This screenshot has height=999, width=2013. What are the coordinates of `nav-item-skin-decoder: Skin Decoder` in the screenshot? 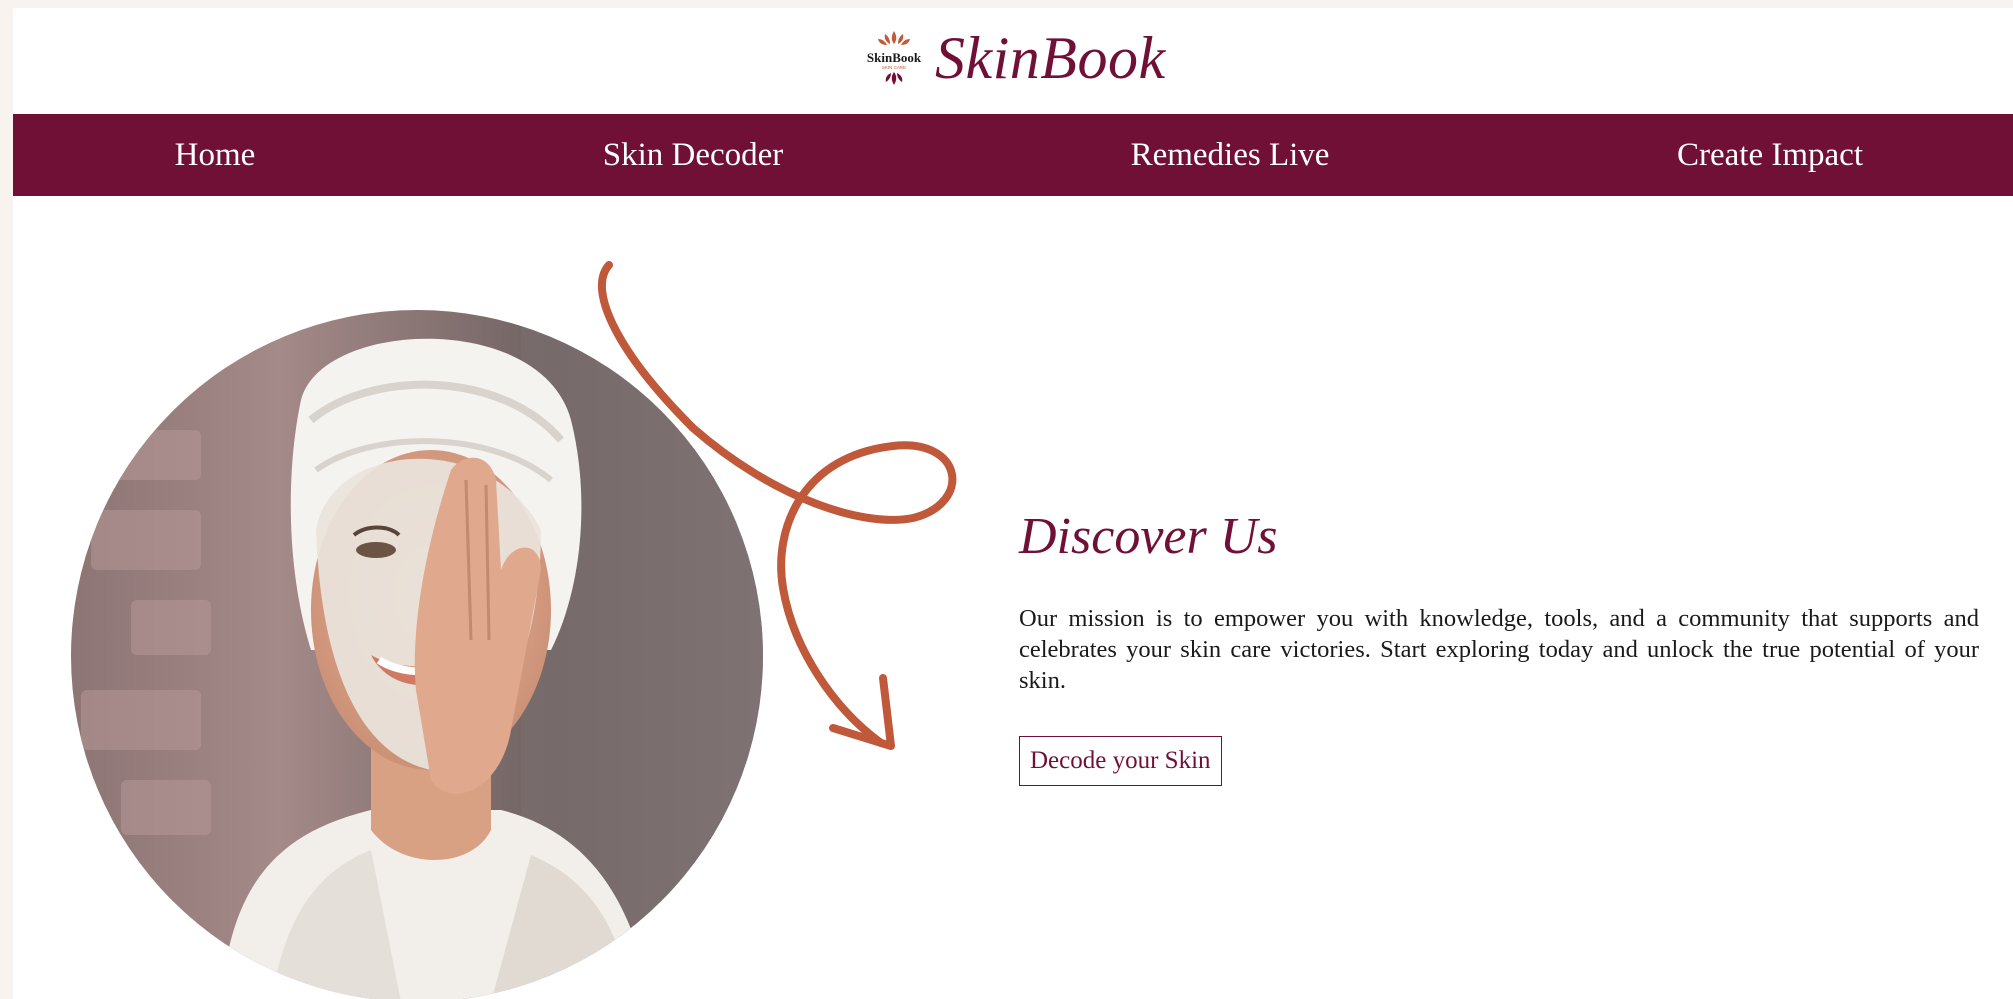 It's located at (693, 155).